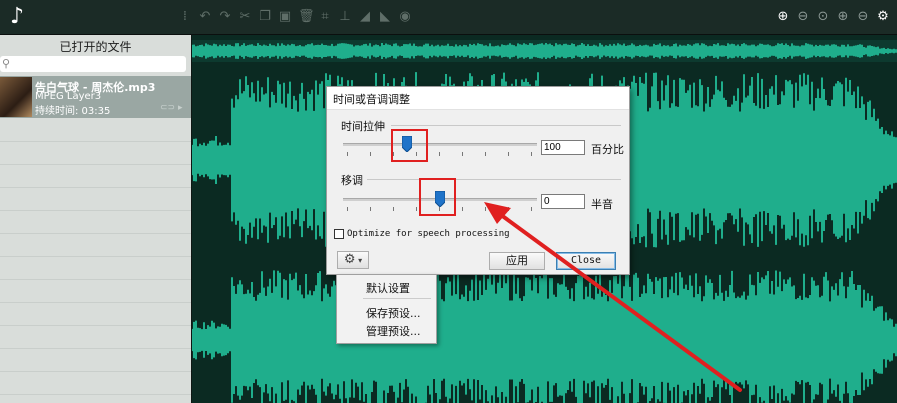  What do you see at coordinates (325, 17) in the screenshot?
I see `crop-icon: ⌗` at bounding box center [325, 17].